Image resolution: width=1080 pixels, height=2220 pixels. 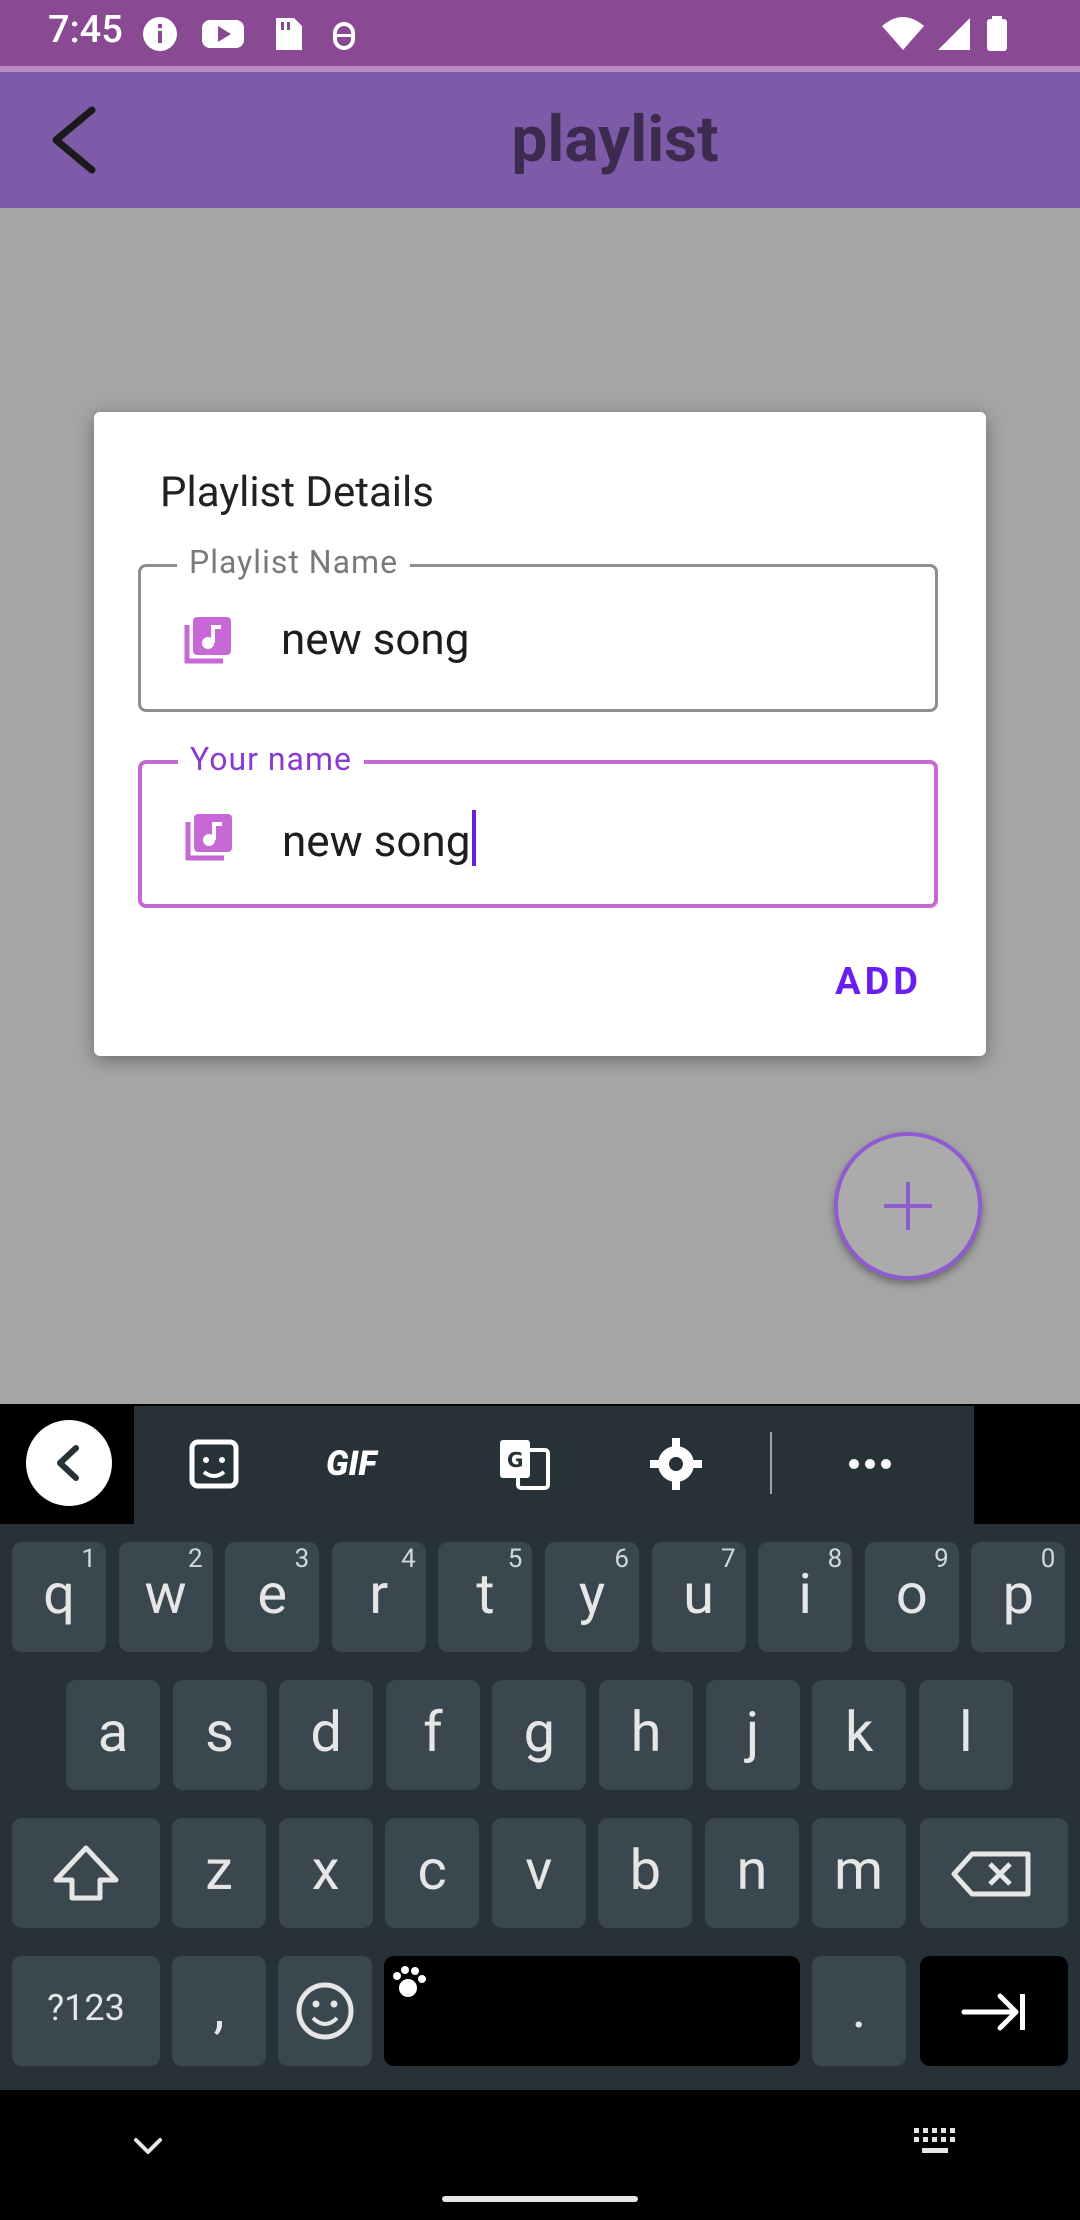 I want to click on key-c: c, so click(x=432, y=1873).